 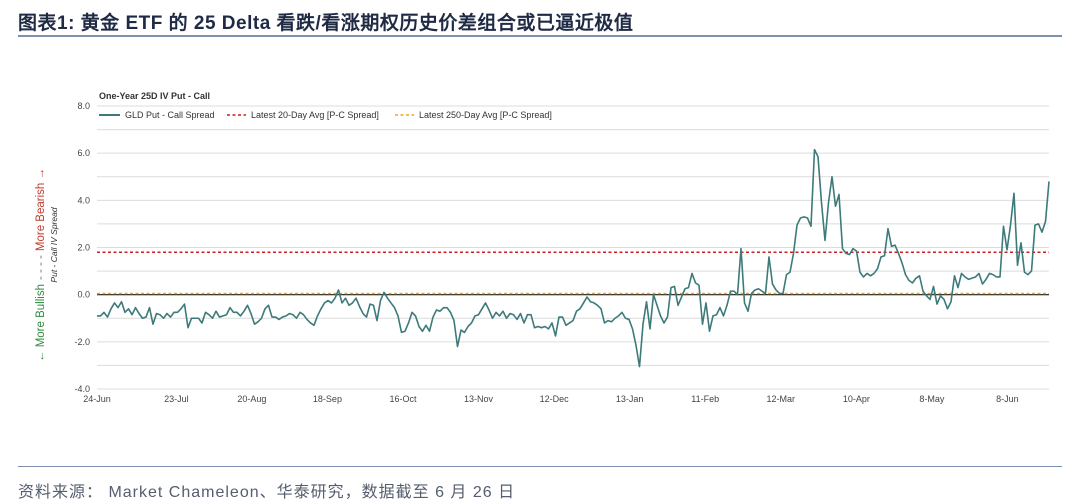 I want to click on x-tick-label: 11-Feb, so click(x=705, y=399).